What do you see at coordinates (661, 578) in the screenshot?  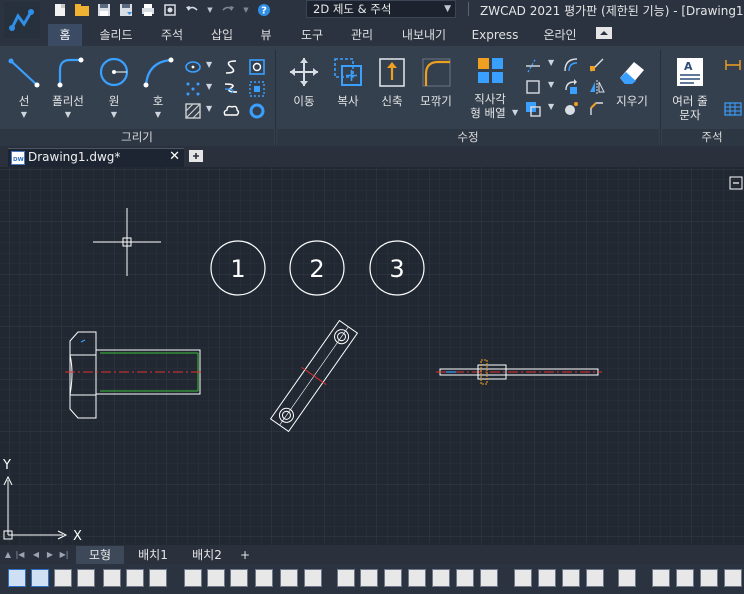 I see `workspace-switch-icon` at bounding box center [661, 578].